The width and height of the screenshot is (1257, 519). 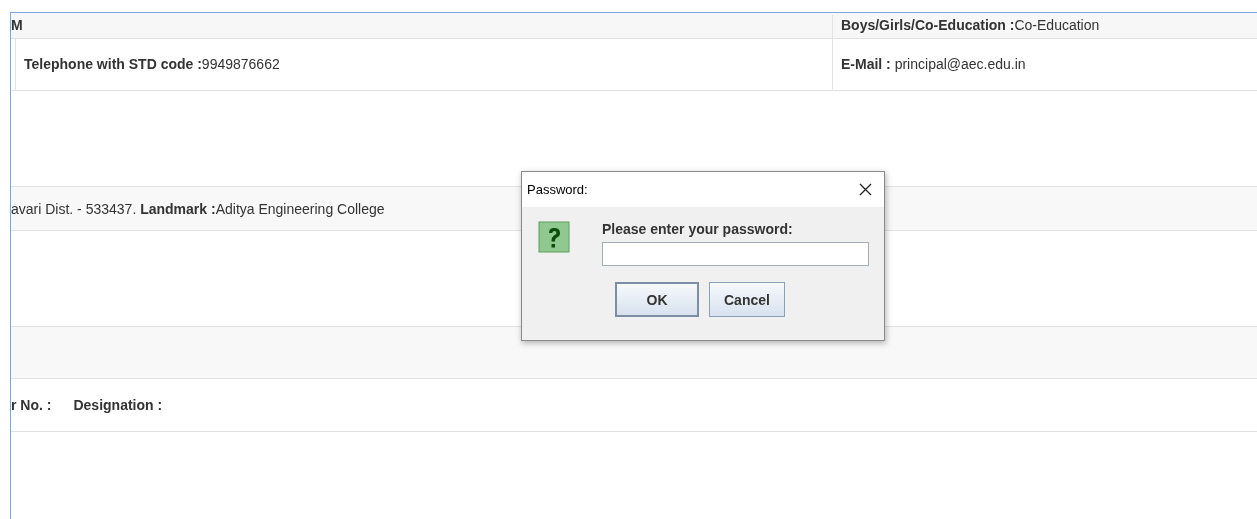 I want to click on table-cell-text: M, so click(x=17, y=25).